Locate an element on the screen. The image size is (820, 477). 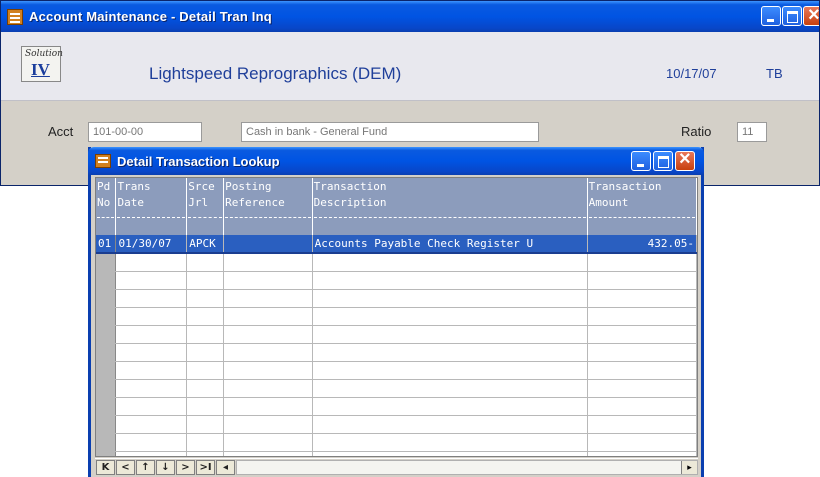
previous-record-button: < is located at coordinates (125, 467).